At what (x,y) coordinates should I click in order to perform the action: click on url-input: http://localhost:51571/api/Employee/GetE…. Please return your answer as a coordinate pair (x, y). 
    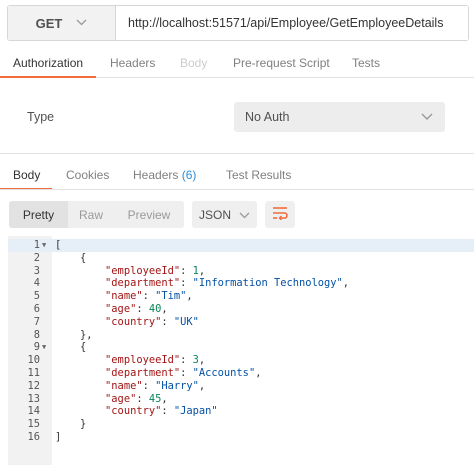
    Looking at the image, I should click on (292, 23).